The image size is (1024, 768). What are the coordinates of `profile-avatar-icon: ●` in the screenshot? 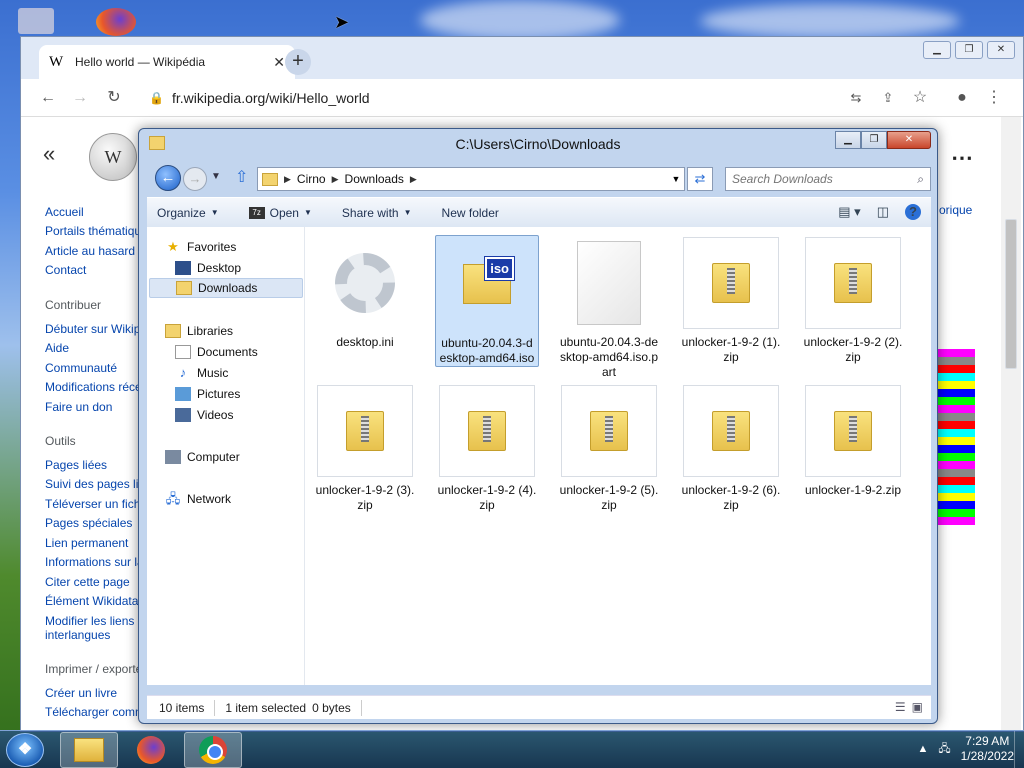 It's located at (962, 98).